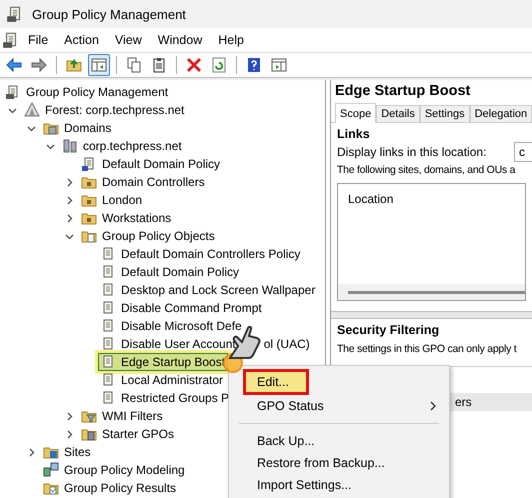  What do you see at coordinates (122, 146) in the screenshot?
I see `tree-item: corp.techpress.net` at bounding box center [122, 146].